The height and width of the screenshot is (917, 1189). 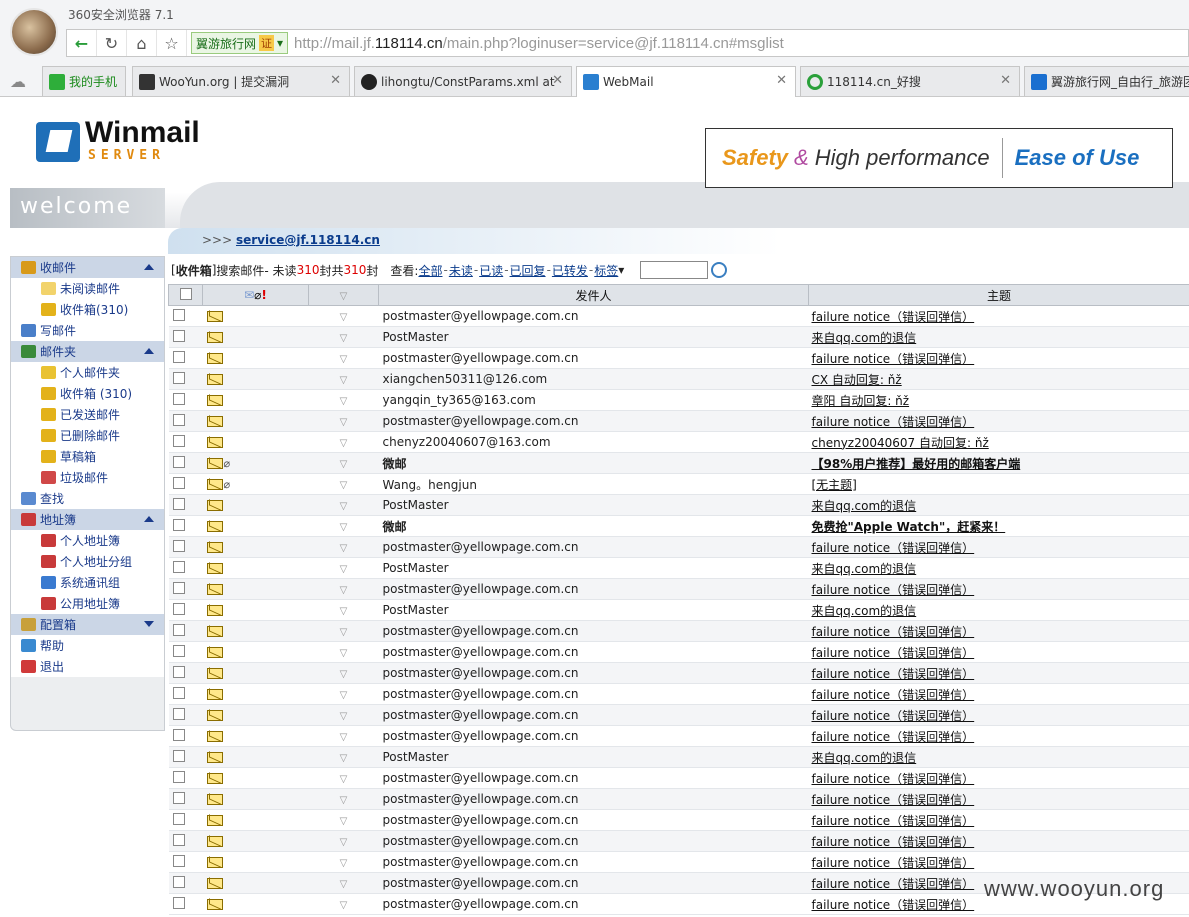 I want to click on sidebar-item: 个人地址分组, so click(x=87, y=561).